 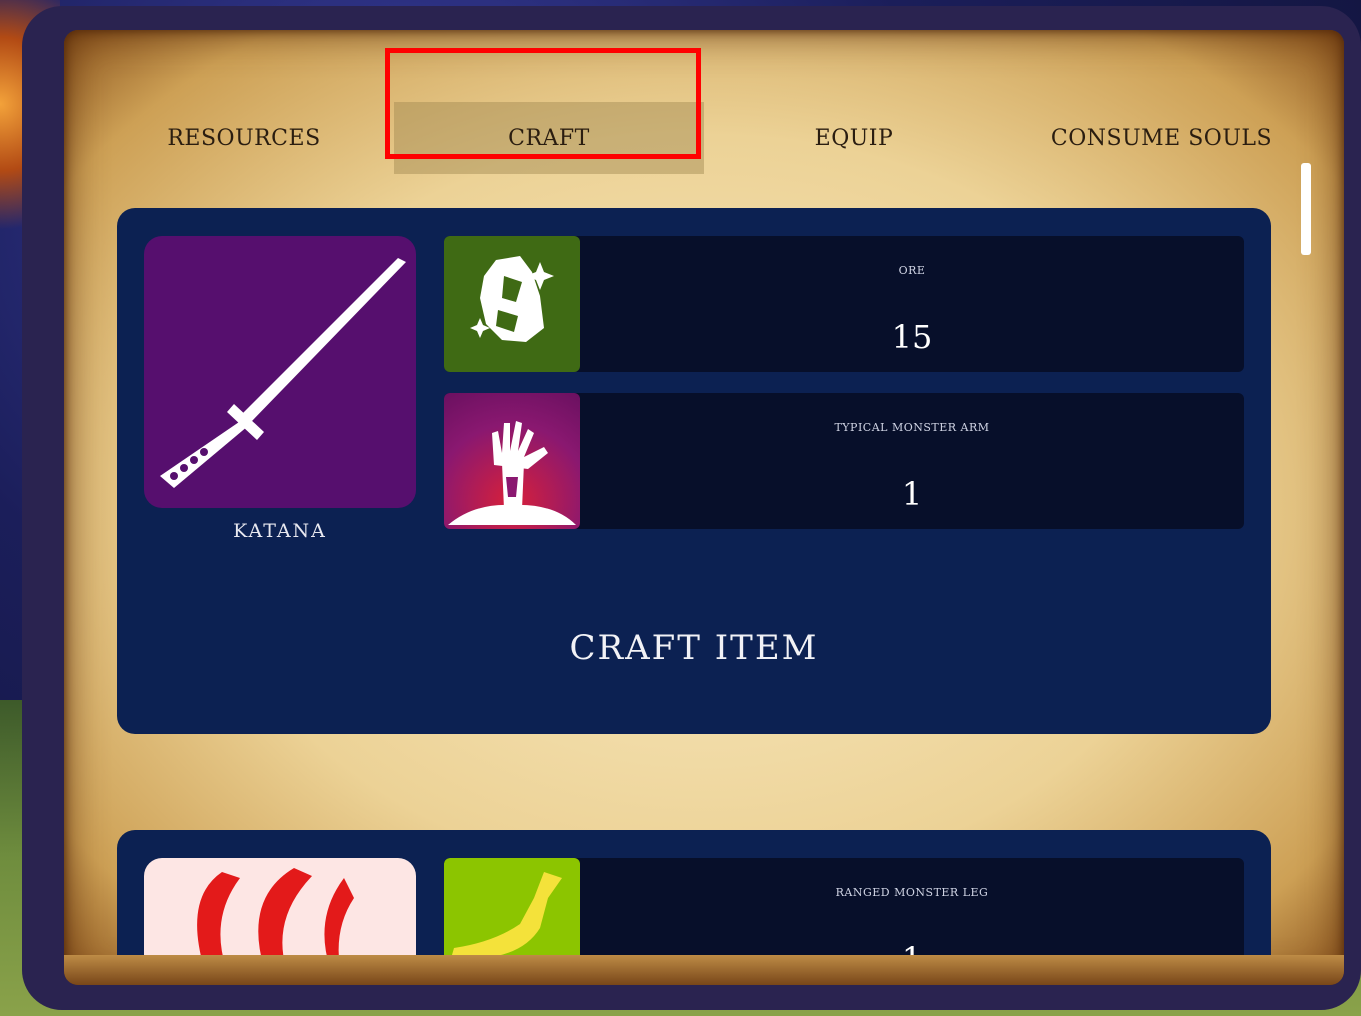 I want to click on tab-equip-label: EQUIP, so click(x=854, y=138).